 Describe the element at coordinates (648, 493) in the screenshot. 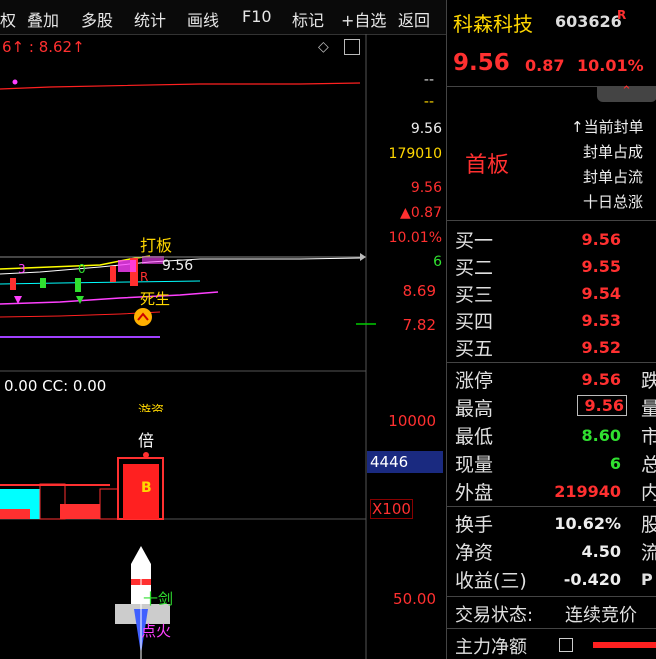

I see `stat-inner-label: 内` at that location.